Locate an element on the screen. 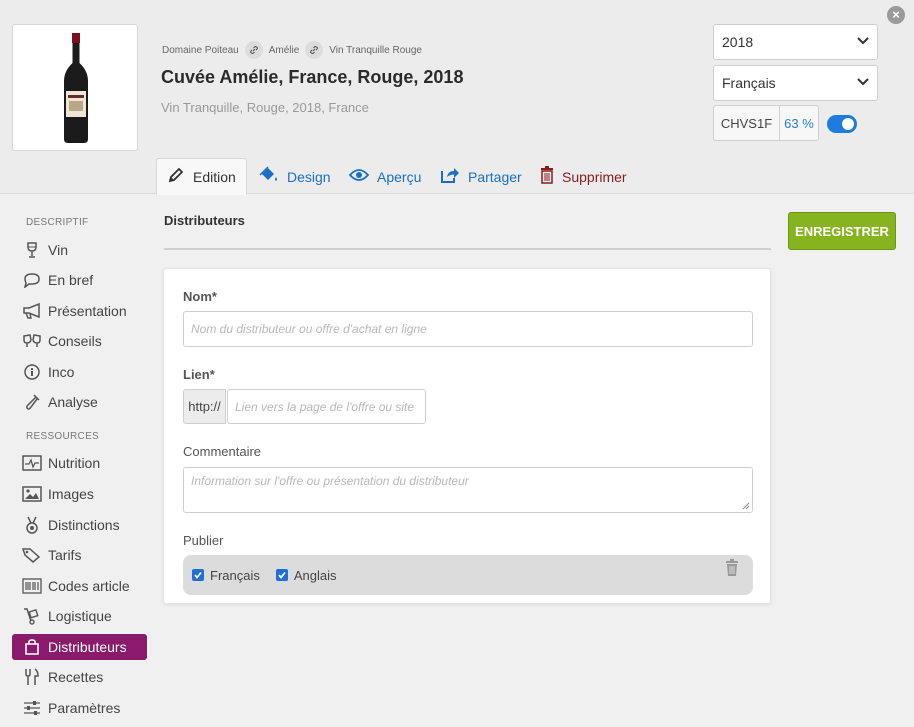 This screenshot has height=727, width=914. sidebar-item-parametres: Paramètres is located at coordinates (79, 708).